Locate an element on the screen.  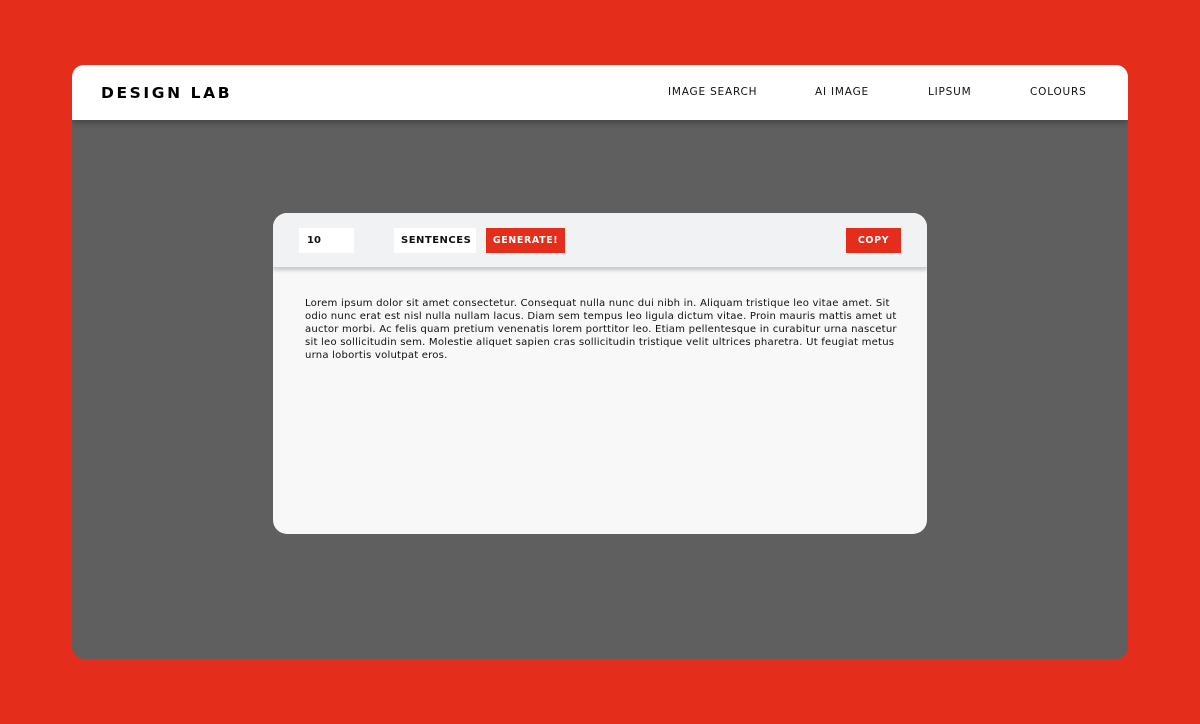
count-input is located at coordinates (326, 240).